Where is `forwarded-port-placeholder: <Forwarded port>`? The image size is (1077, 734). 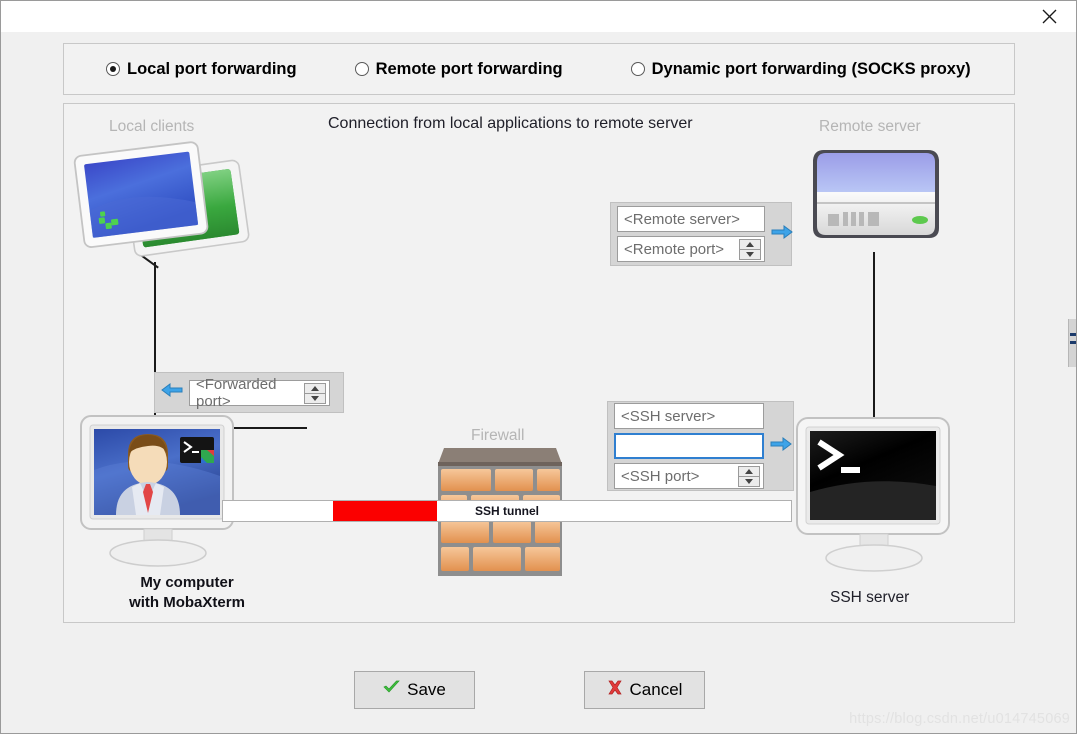 forwarded-port-placeholder: <Forwarded port> is located at coordinates (236, 392).